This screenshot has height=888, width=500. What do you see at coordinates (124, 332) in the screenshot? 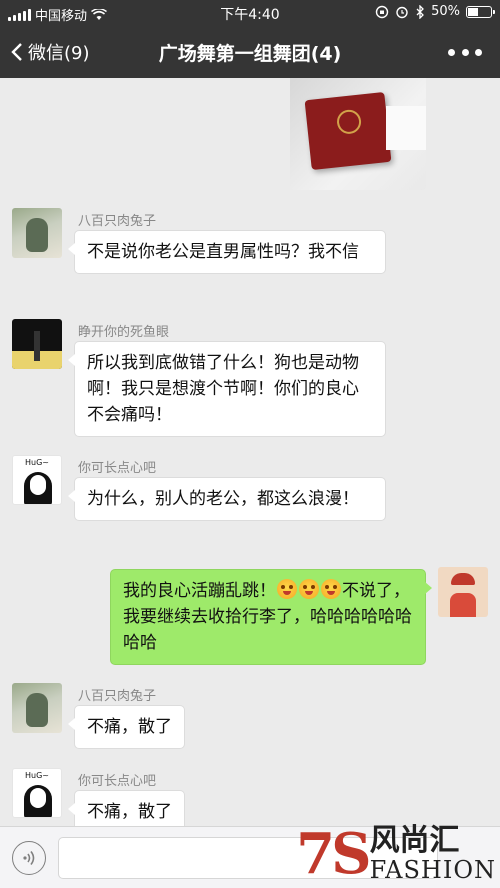
I see `sender-name: 睁开你的死鱼眼` at bounding box center [124, 332].